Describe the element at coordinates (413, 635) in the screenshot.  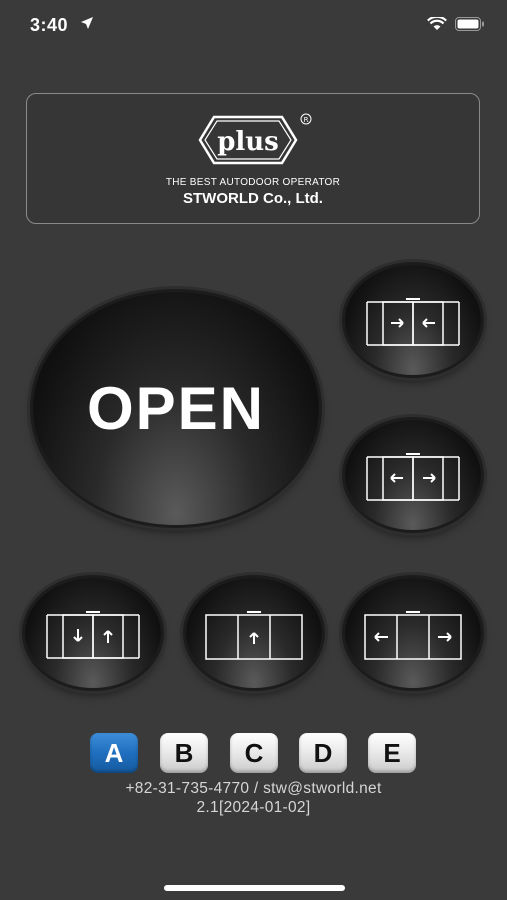
I see `door-full-open-icon` at that location.